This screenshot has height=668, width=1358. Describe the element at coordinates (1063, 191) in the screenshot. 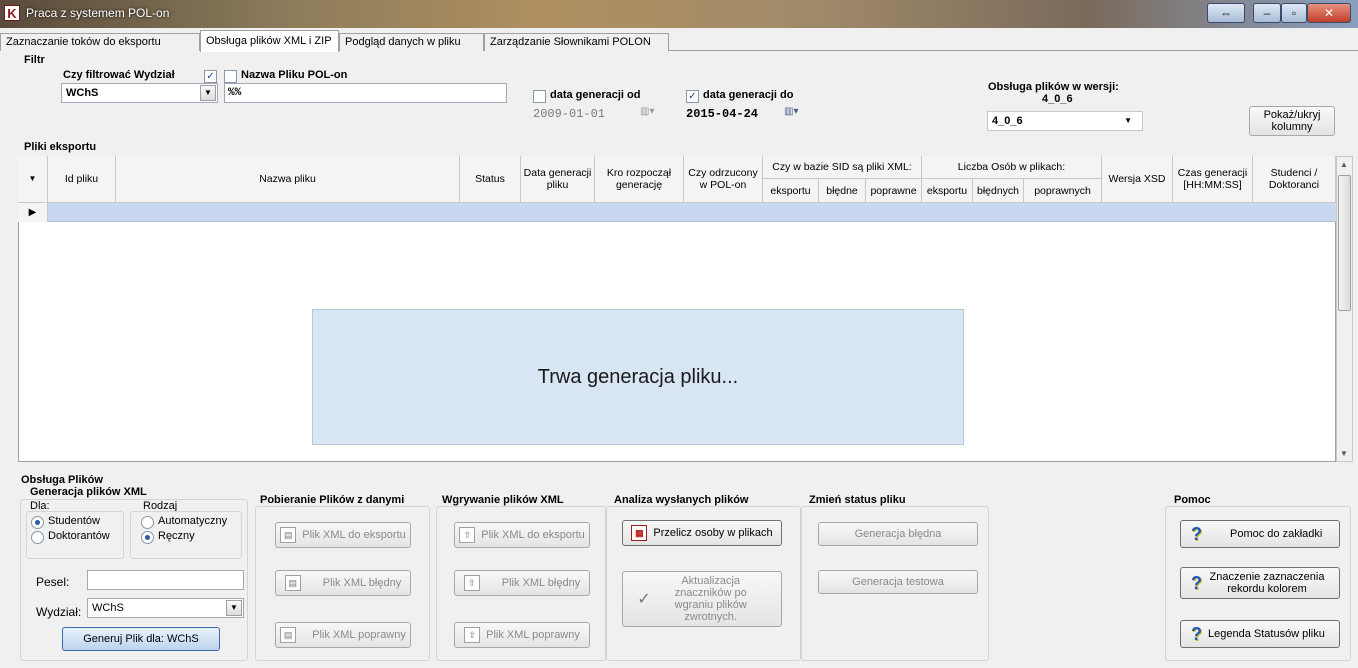

I see `col-osob-poprawne: poprawnych` at that location.